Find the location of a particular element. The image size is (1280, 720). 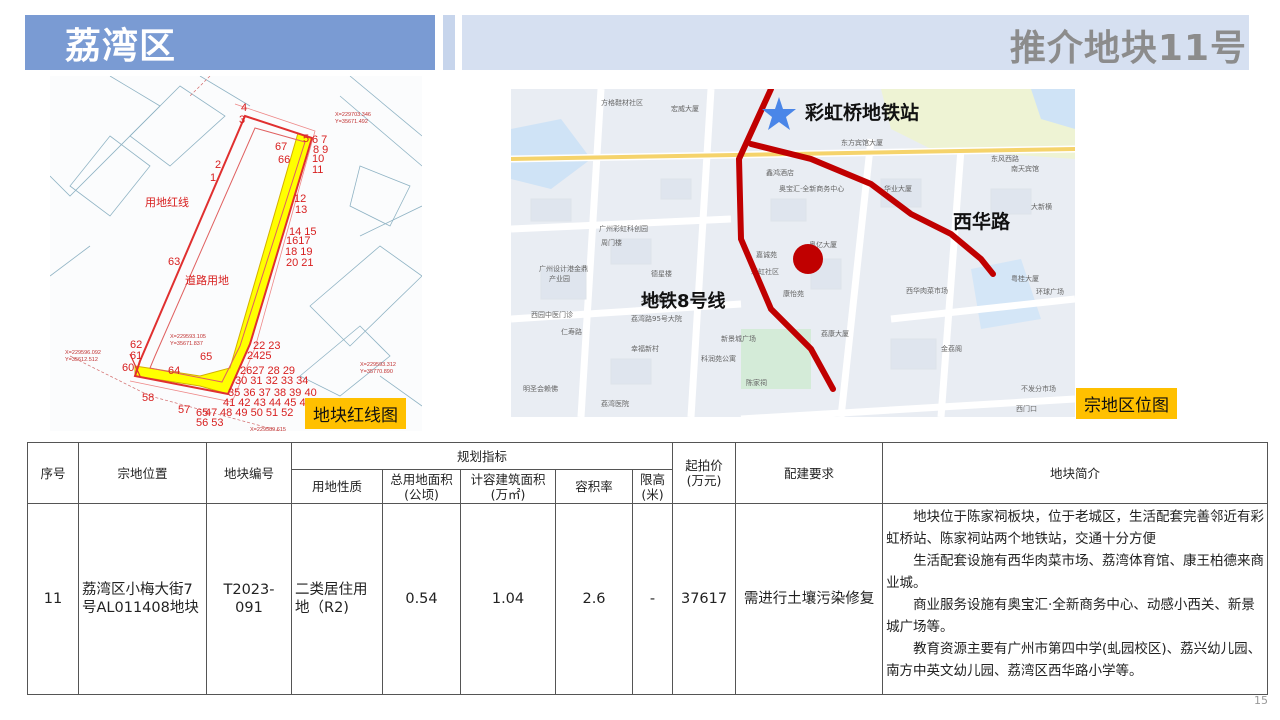

pt-1: 1 is located at coordinates (213, 178).